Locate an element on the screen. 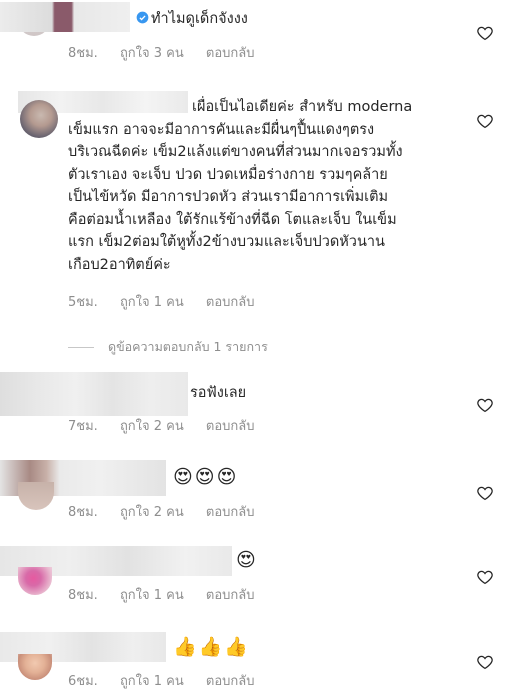  comment-meta: 8ชม. ถูกใจ 3 คน ตอบกลับ is located at coordinates (170, 52).